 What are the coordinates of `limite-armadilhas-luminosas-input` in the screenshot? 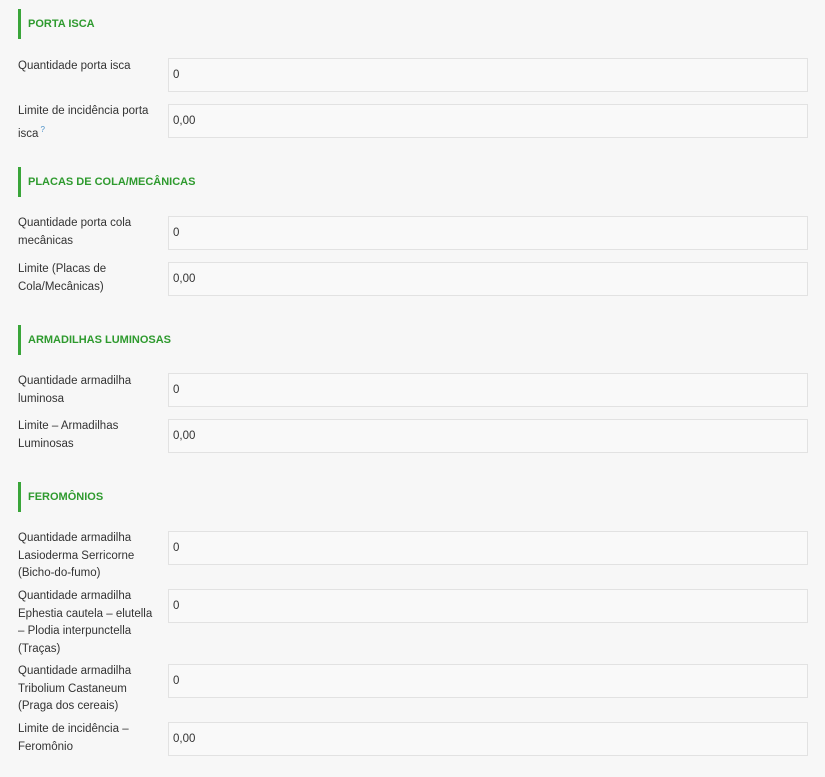 It's located at (488, 436).